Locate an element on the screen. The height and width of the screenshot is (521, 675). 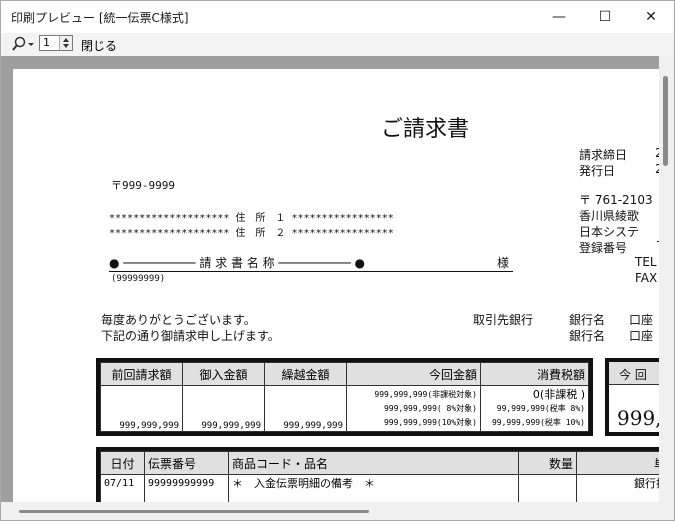
summary-header-carryover: 繰越金額 is located at coordinates (305, 374).